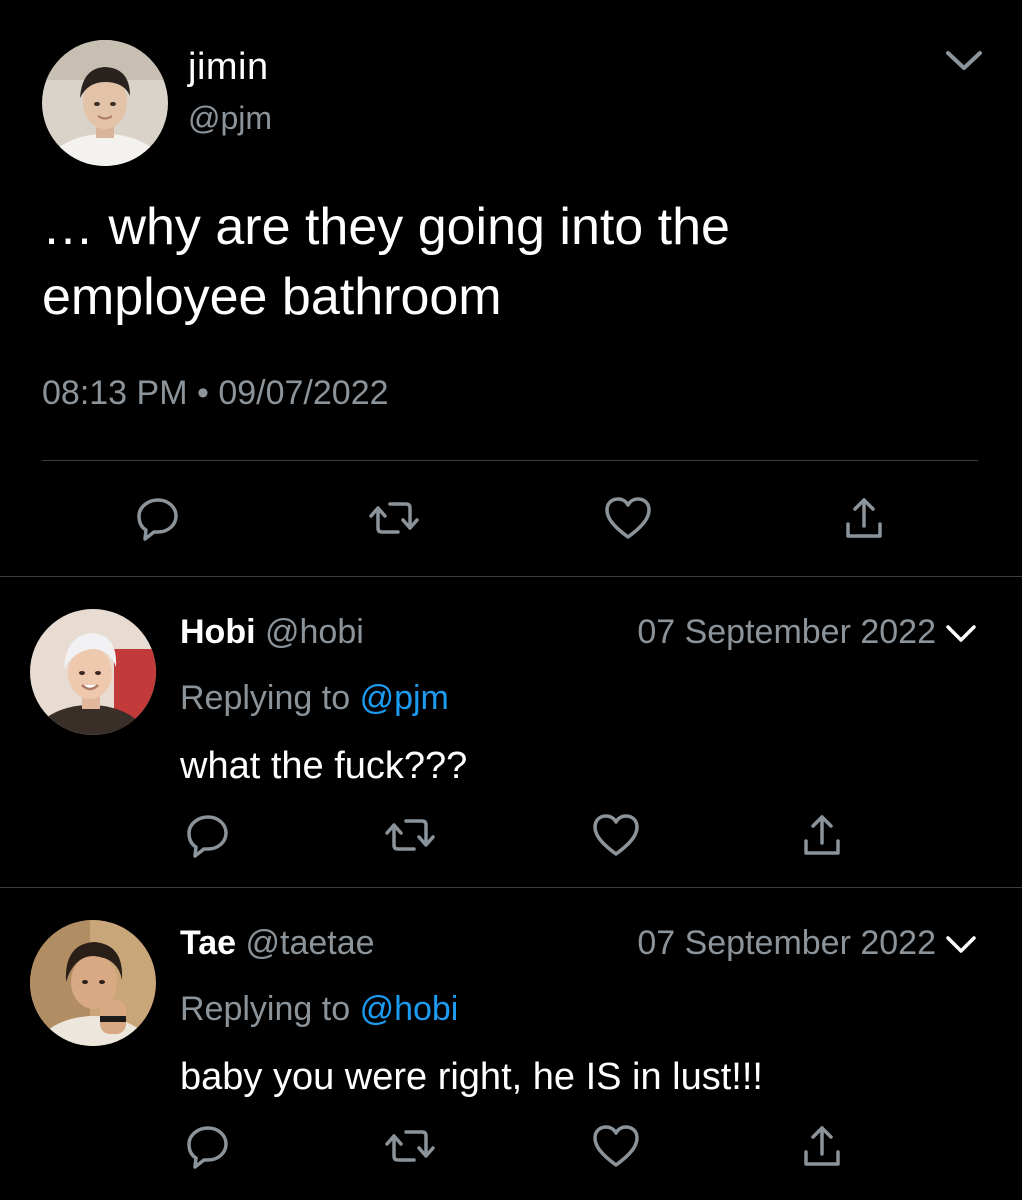 The height and width of the screenshot is (1200, 1022). Describe the element at coordinates (208, 943) in the screenshot. I see `display-name: Tae` at that location.